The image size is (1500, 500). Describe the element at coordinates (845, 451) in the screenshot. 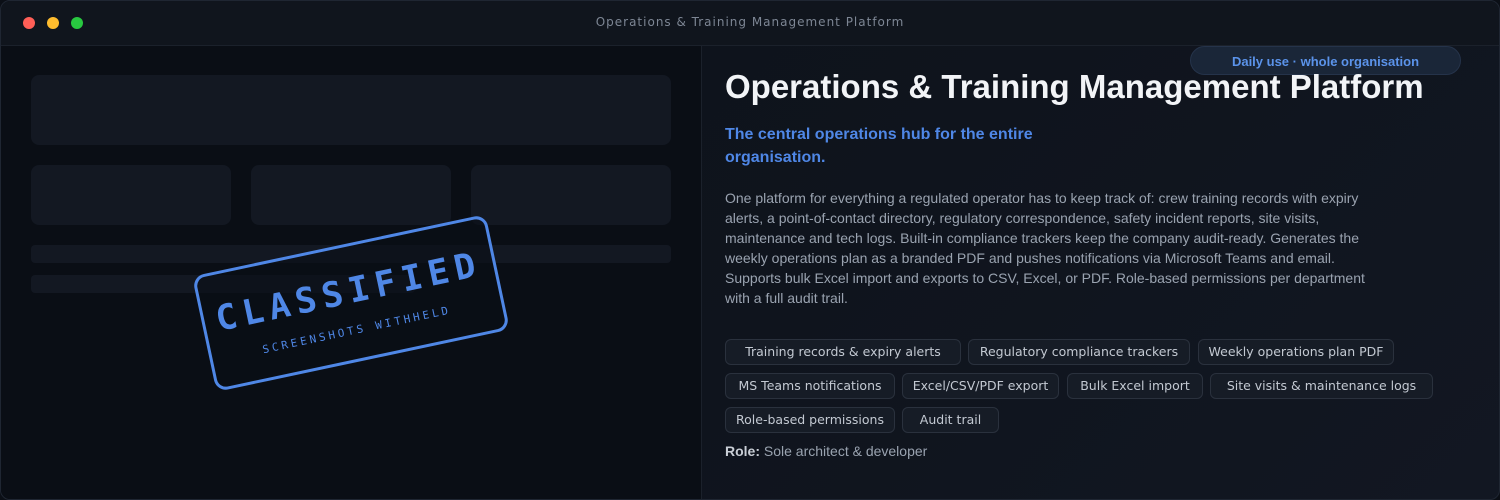

I see `role-value: Sole architect & developer` at that location.